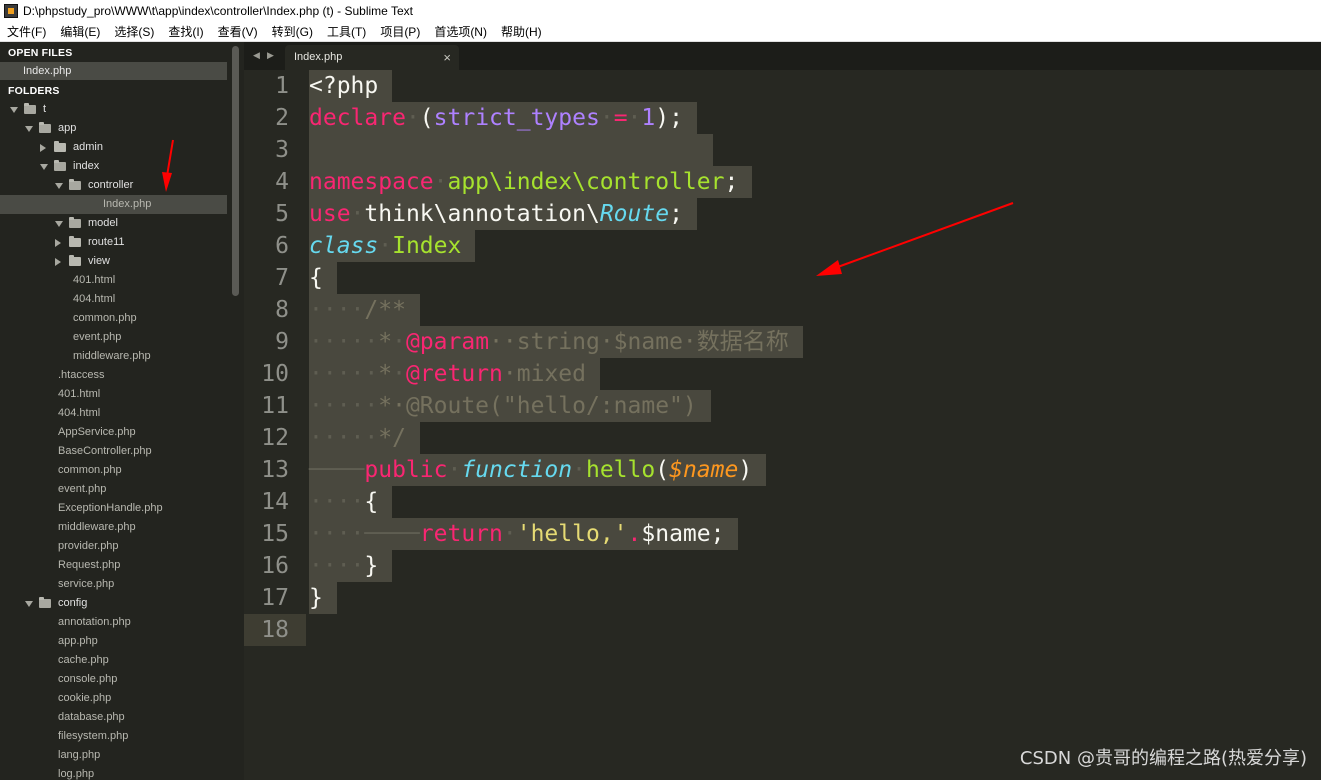 The width and height of the screenshot is (1321, 780). What do you see at coordinates (556, 438) in the screenshot?
I see `code-line: ·····*/` at bounding box center [556, 438].